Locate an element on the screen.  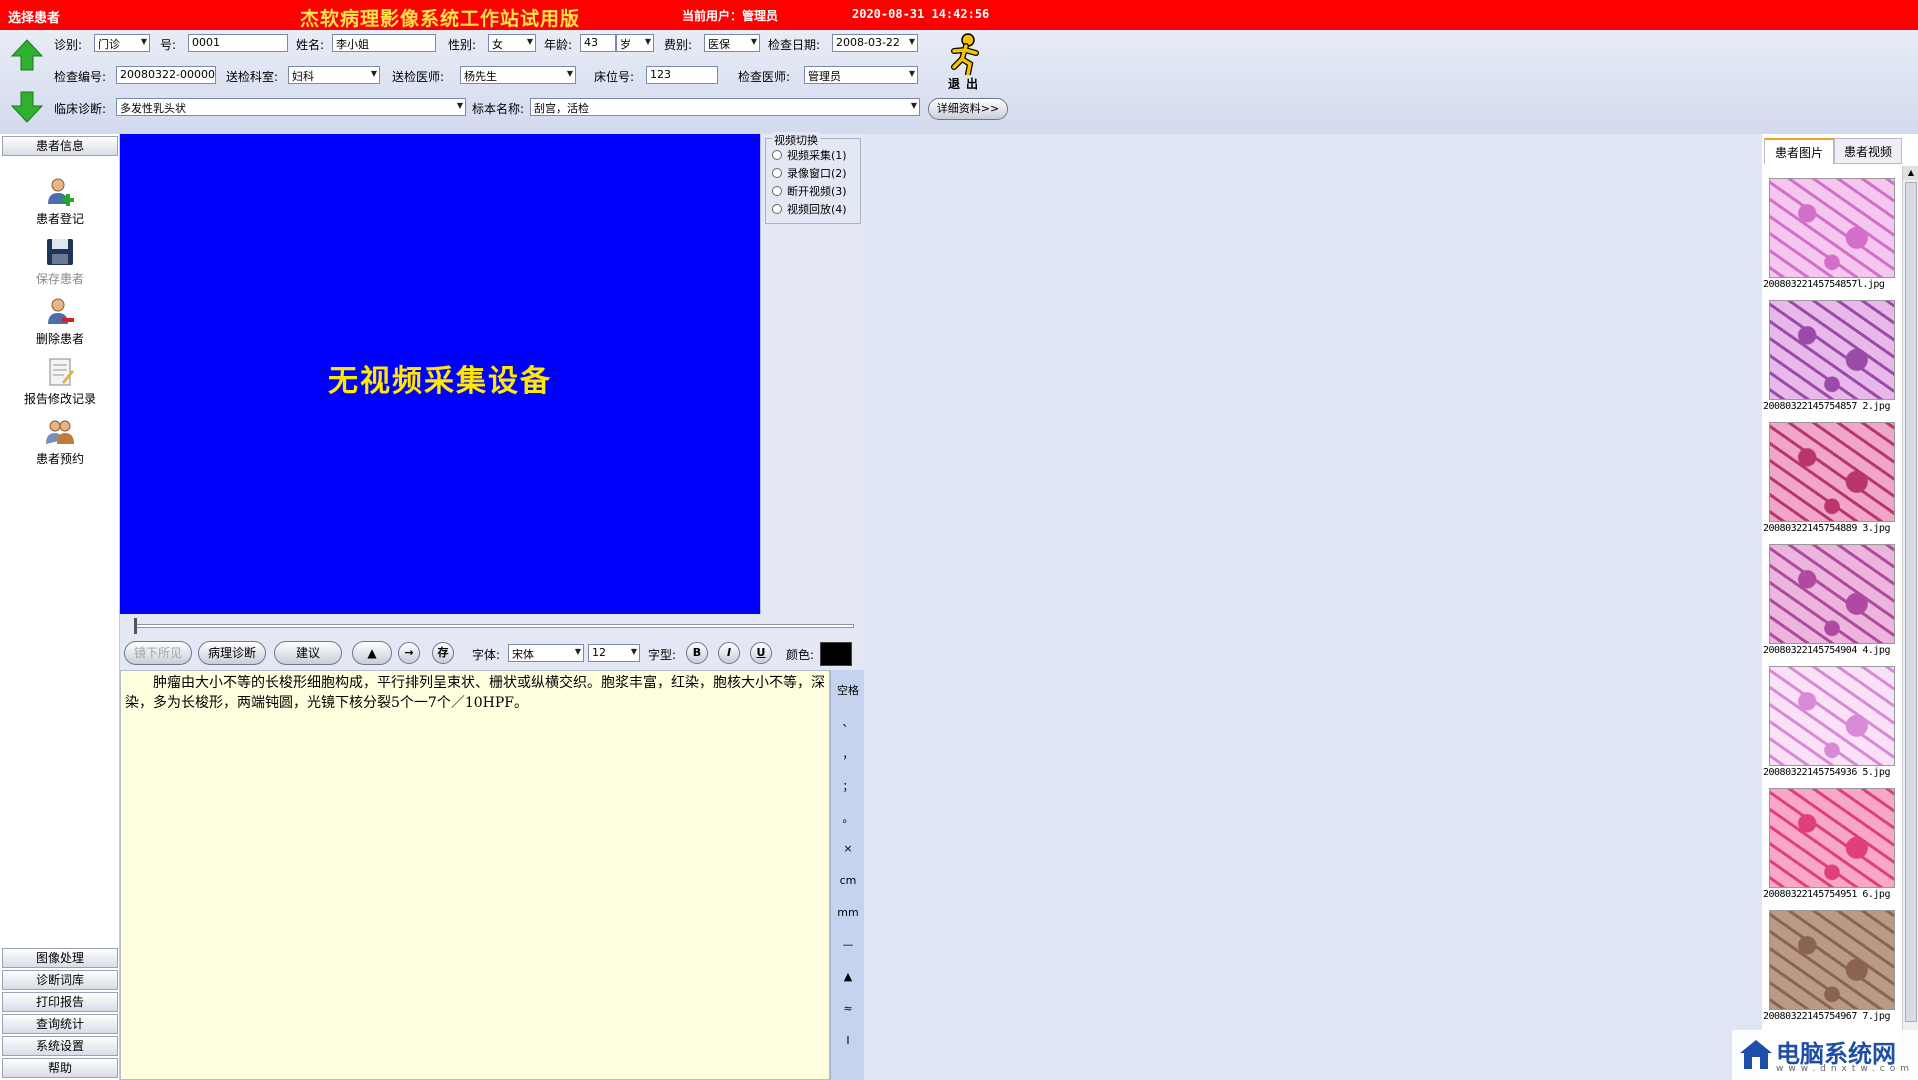
select-patient-link: 选择患者 is located at coordinates (34, 16).